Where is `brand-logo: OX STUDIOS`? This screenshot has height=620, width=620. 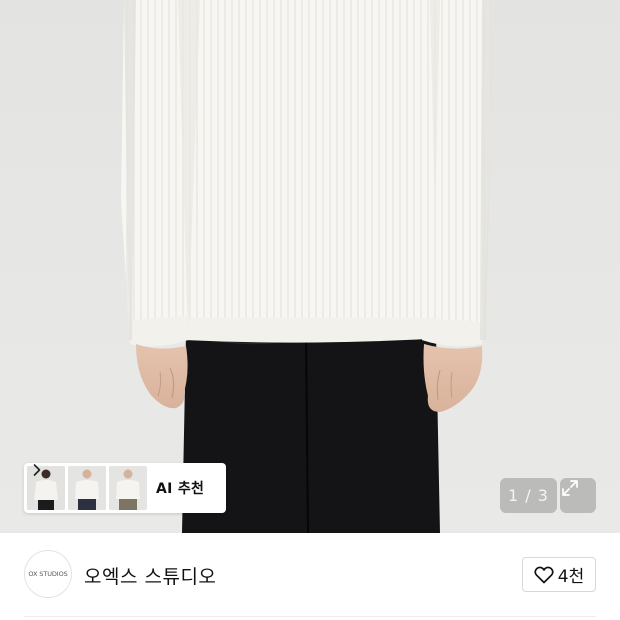
brand-logo: OX STUDIOS is located at coordinates (48, 574).